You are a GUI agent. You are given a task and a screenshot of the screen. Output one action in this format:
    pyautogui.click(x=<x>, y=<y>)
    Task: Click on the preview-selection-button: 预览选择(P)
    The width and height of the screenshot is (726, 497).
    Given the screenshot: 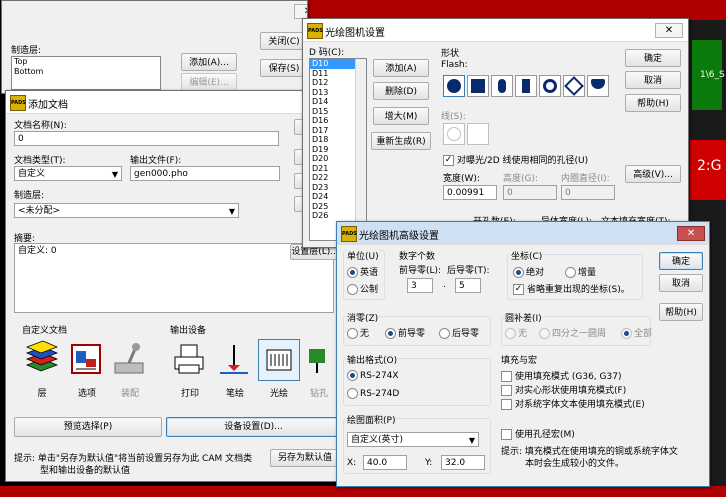 What is the action you would take?
    pyautogui.click(x=88, y=427)
    